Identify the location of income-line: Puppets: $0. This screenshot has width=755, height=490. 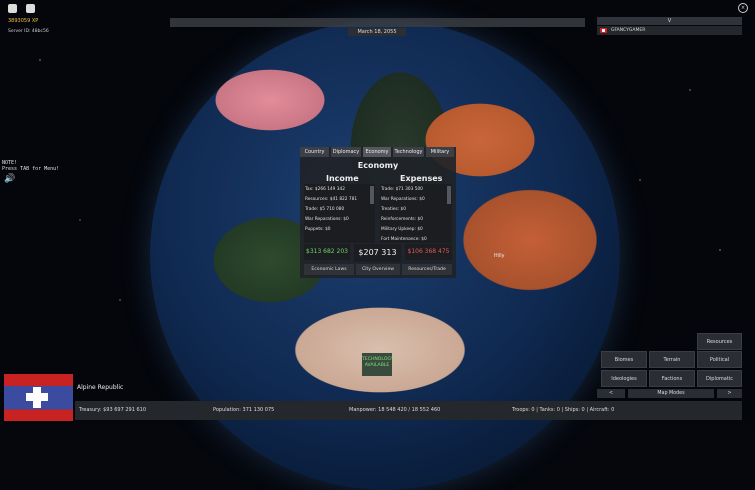
(318, 229).